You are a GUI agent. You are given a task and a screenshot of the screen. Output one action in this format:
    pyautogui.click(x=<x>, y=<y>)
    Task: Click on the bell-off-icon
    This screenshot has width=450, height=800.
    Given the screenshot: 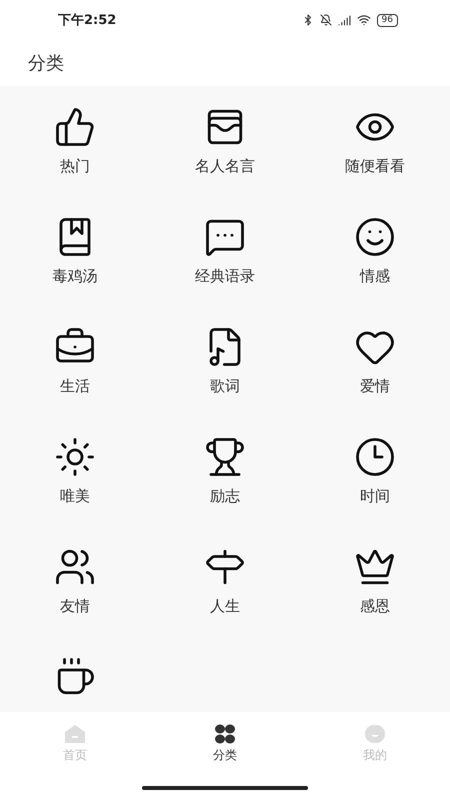 What is the action you would take?
    pyautogui.click(x=326, y=20)
    